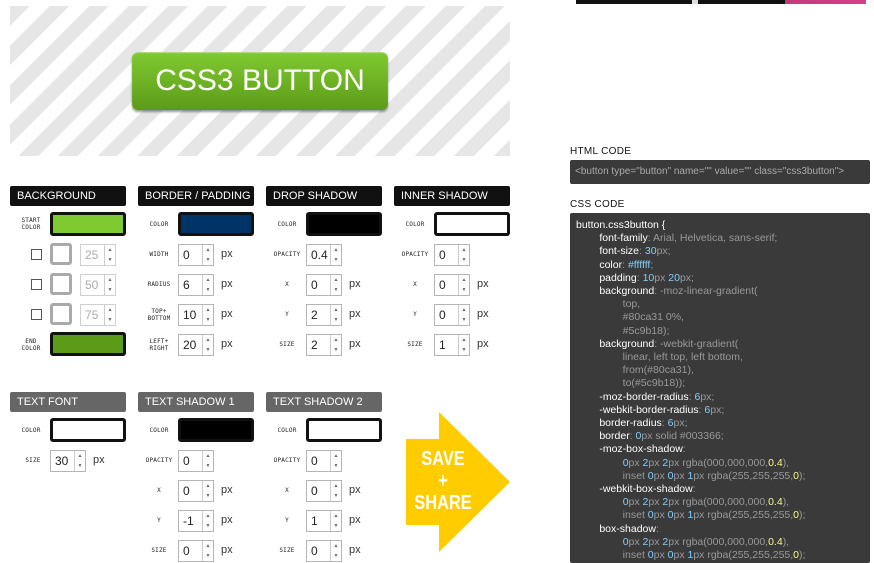 This screenshot has width=874, height=563. What do you see at coordinates (324, 402) in the screenshot?
I see `section-header-text-shadow-2: TEXT SHADOW 2` at bounding box center [324, 402].